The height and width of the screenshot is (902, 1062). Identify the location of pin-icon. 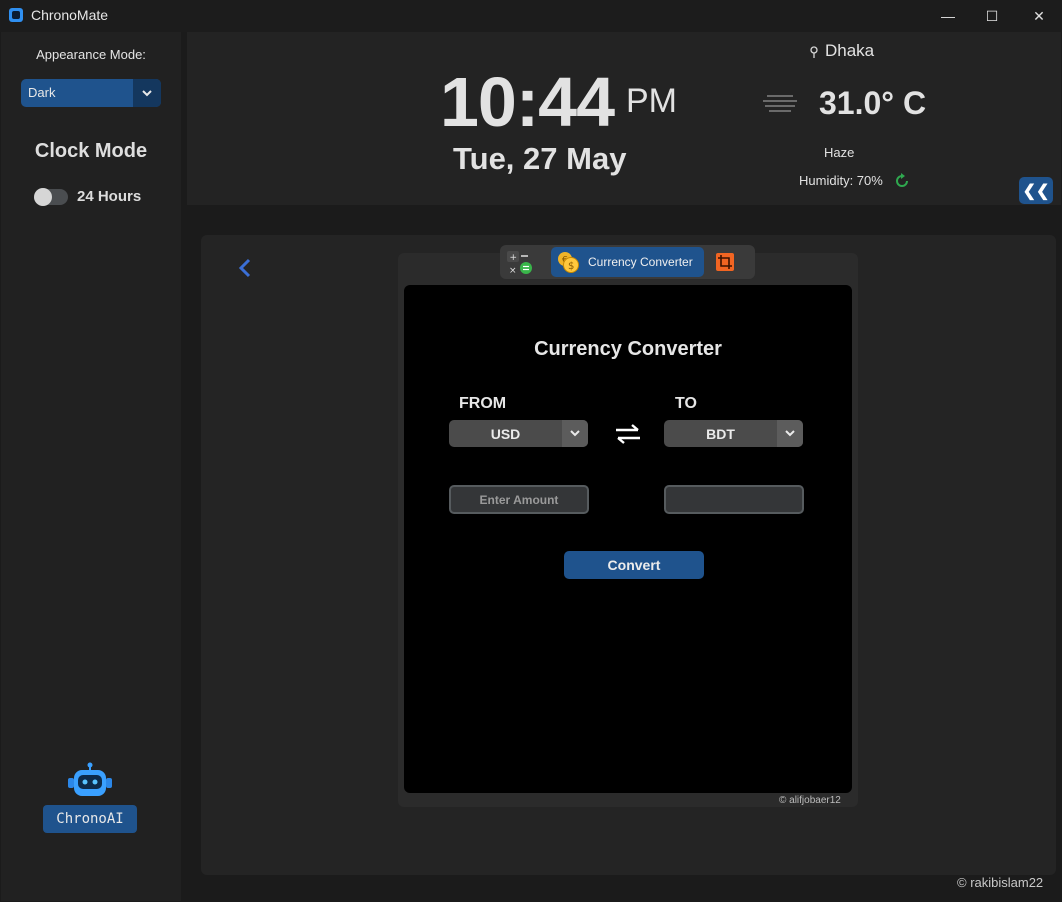
(814, 52).